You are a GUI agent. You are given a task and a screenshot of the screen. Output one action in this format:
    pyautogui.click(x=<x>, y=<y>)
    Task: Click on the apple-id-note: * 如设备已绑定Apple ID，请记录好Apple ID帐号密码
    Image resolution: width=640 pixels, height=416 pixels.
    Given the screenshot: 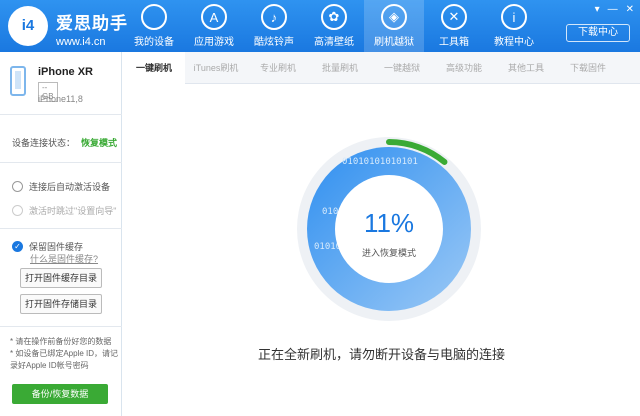 What is the action you would take?
    pyautogui.click(x=64, y=359)
    